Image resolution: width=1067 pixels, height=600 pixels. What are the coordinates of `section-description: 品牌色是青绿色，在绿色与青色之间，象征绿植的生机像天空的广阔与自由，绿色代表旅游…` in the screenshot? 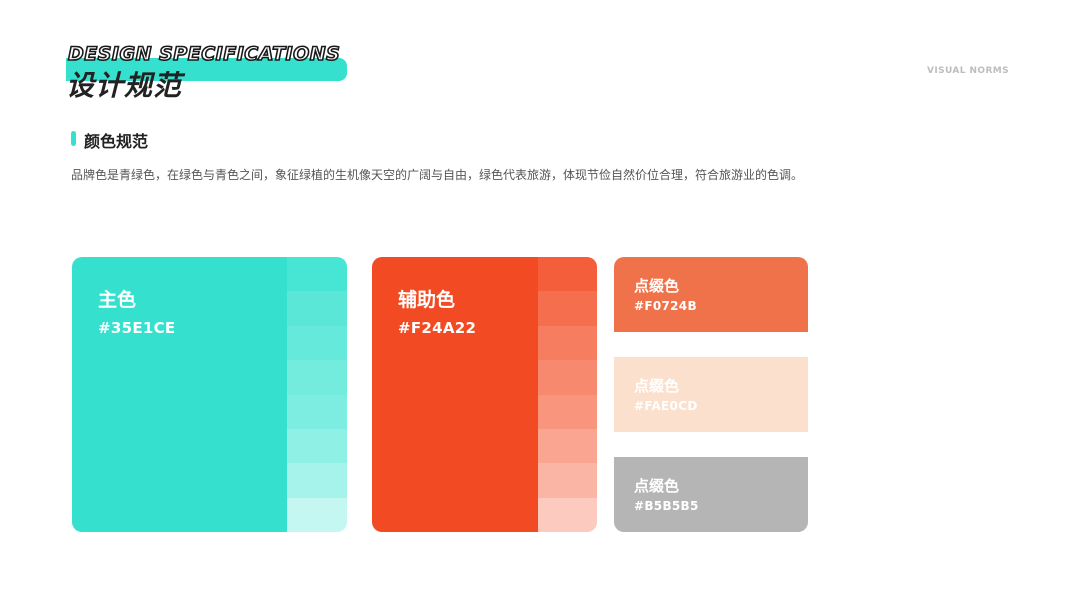 It's located at (437, 175).